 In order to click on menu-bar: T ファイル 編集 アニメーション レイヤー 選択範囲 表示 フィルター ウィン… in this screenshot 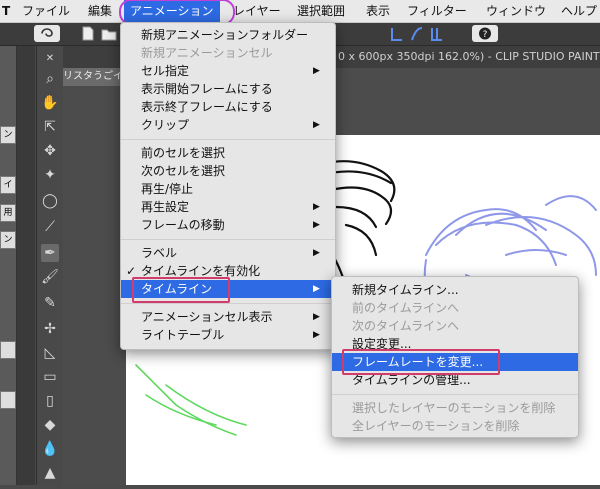, I will do `click(300, 11)`.